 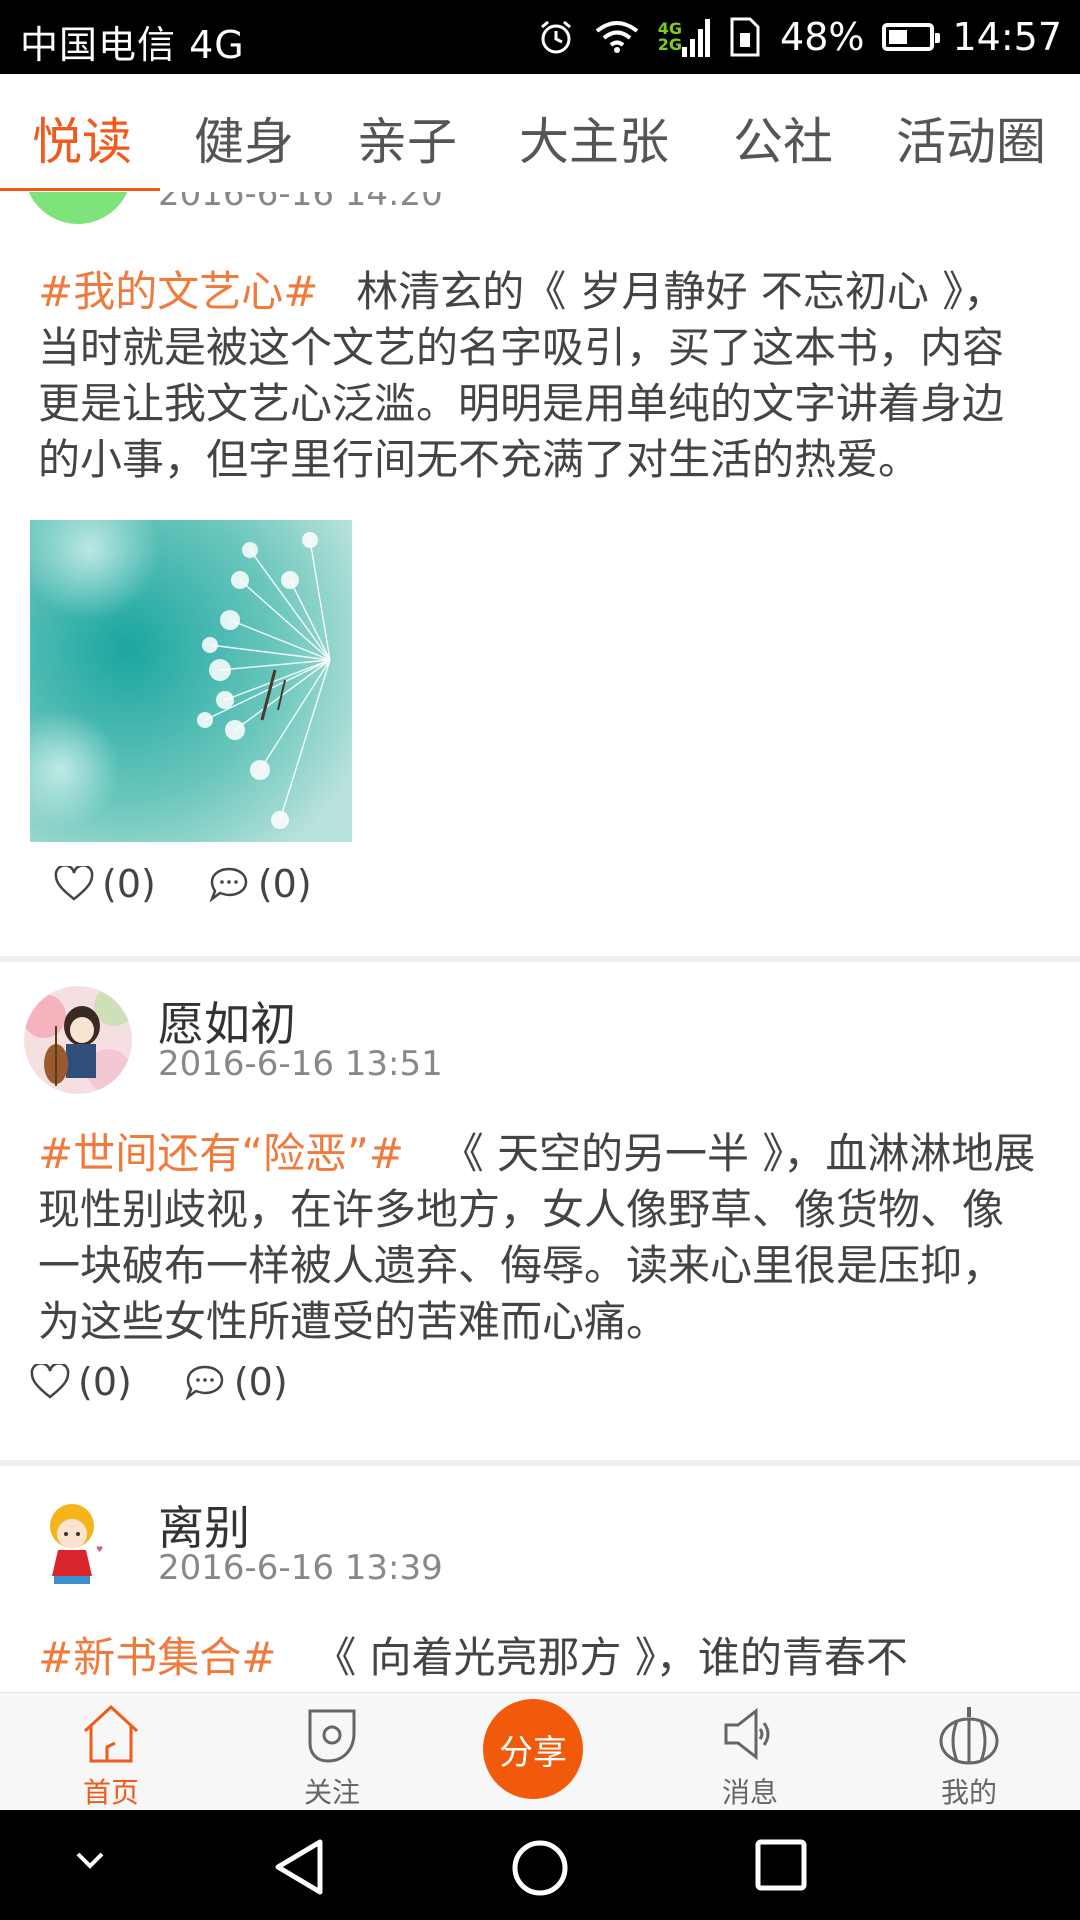 What do you see at coordinates (80, 189) in the screenshot?
I see `active-tab-indicator` at bounding box center [80, 189].